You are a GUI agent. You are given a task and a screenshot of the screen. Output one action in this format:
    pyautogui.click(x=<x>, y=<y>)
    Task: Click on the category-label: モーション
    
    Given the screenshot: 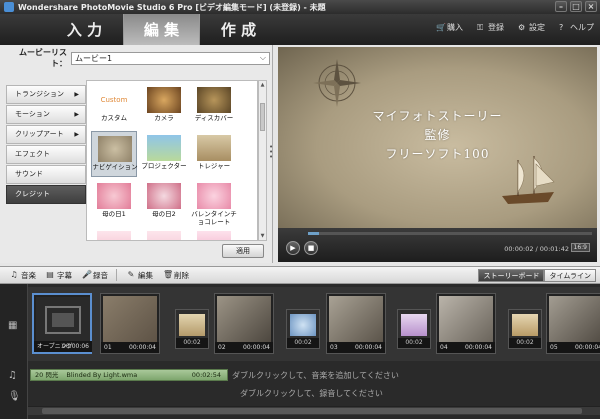 What is the action you would take?
    pyautogui.click(x=32, y=114)
    